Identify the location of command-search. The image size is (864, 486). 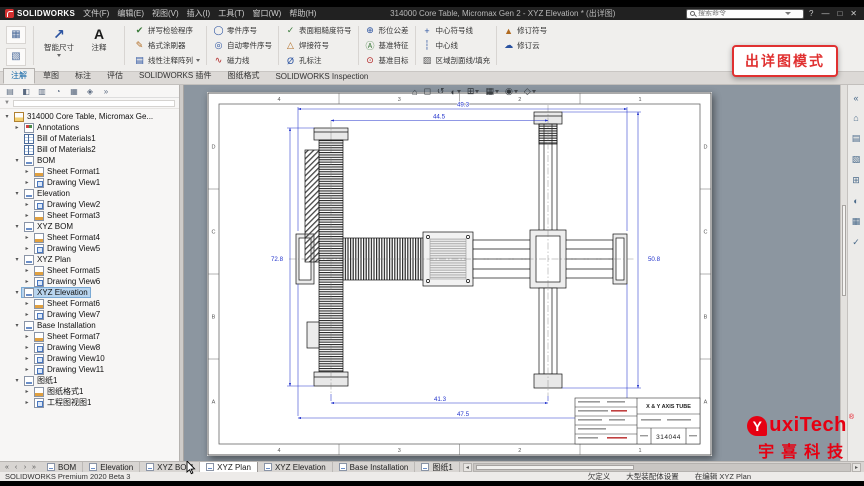
(745, 13).